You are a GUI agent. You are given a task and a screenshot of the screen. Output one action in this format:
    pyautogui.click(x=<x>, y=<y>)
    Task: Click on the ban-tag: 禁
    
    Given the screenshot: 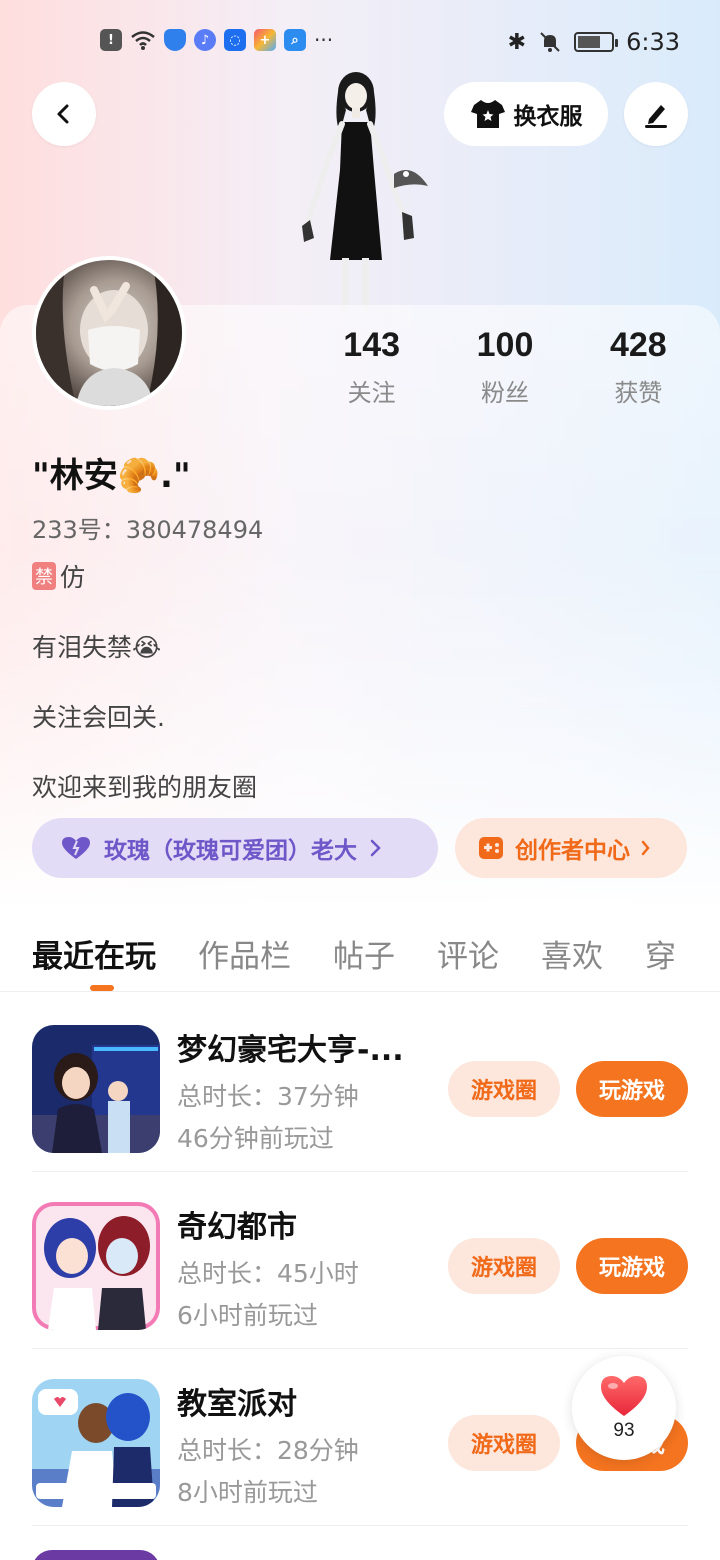 What is the action you would take?
    pyautogui.click(x=44, y=576)
    